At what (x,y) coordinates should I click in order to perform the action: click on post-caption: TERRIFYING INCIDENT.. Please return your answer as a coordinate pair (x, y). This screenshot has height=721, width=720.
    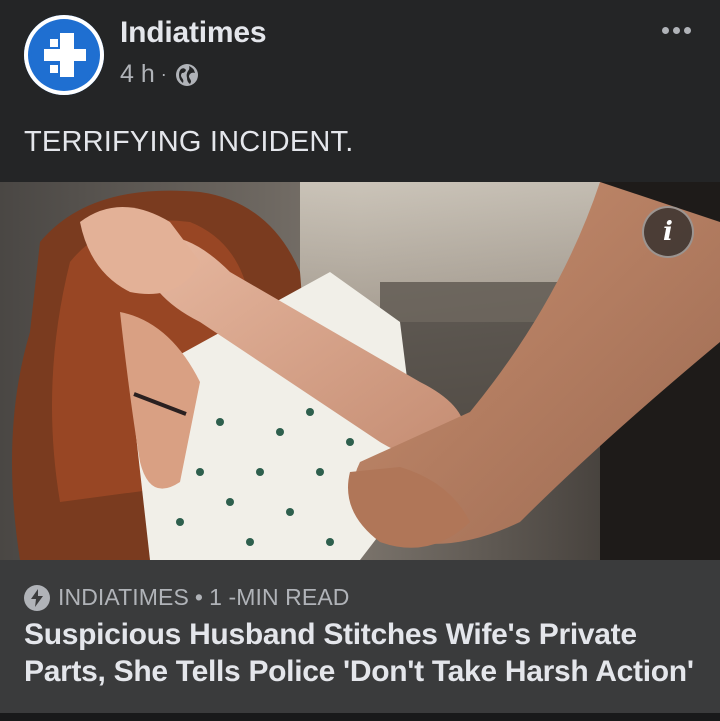
    Looking at the image, I should click on (189, 142).